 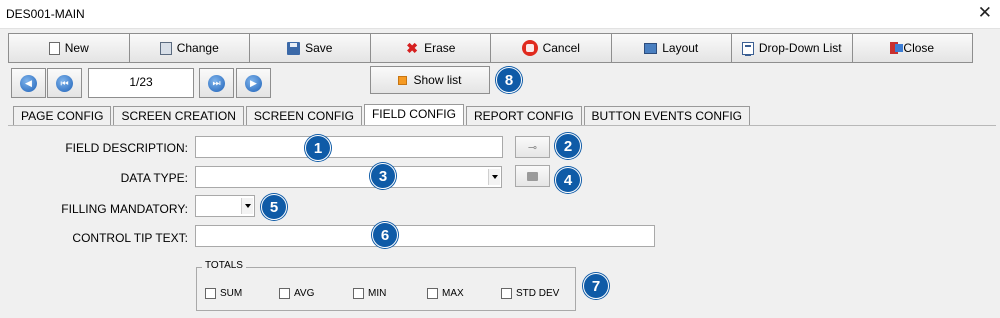 I want to click on avg-label: AVG, so click(x=304, y=293).